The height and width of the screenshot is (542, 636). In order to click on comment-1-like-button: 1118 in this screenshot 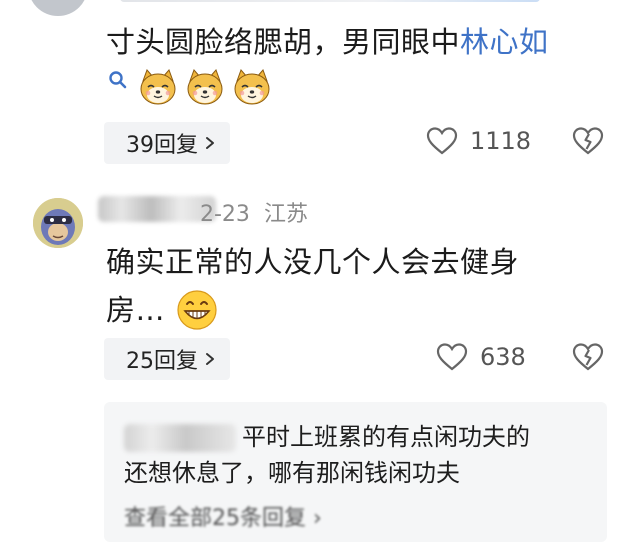, I will do `click(478, 141)`.